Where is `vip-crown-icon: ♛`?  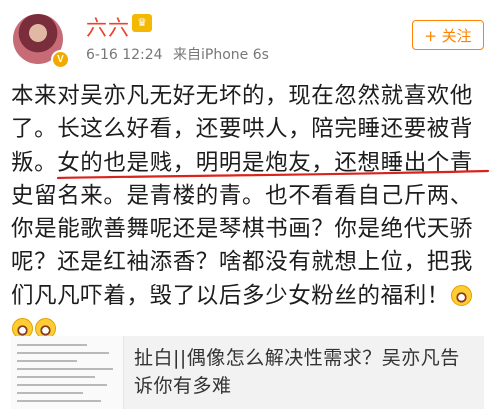
vip-crown-icon: ♛ is located at coordinates (142, 23).